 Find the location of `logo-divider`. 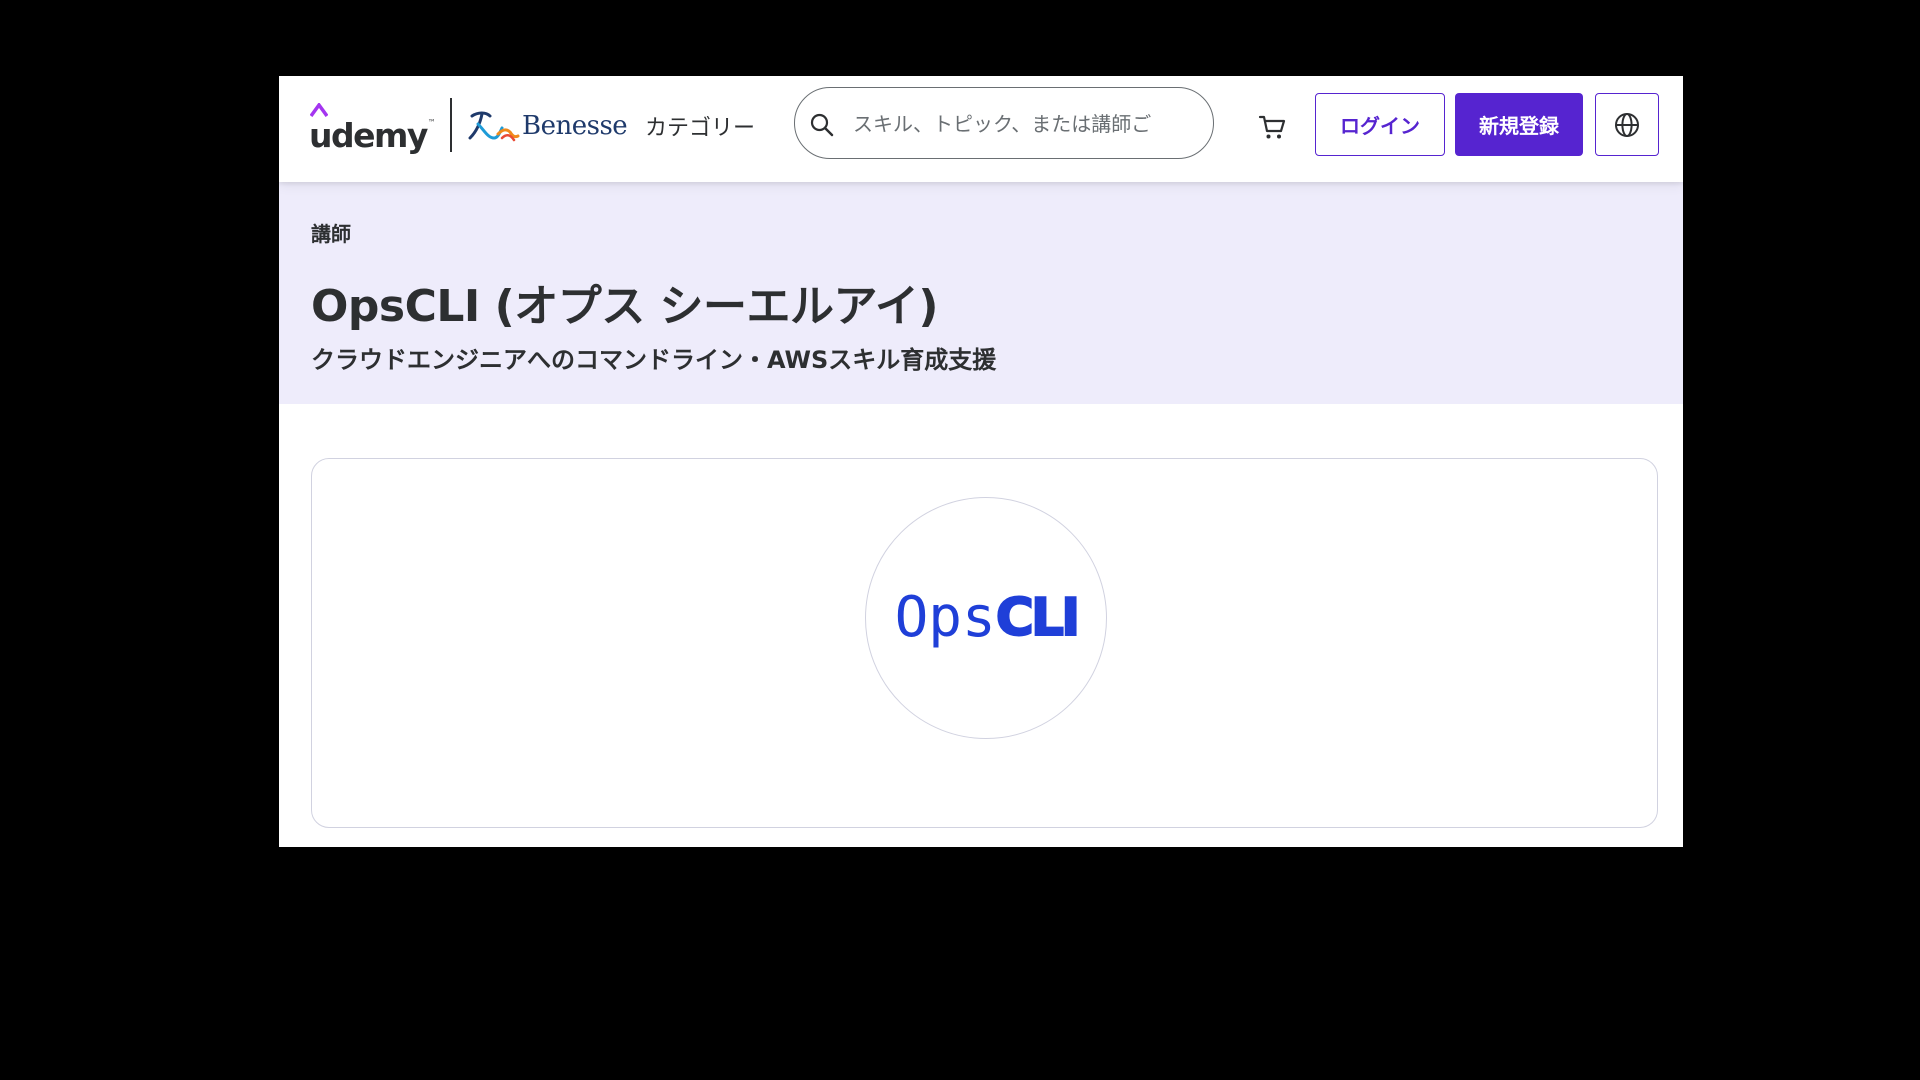

logo-divider is located at coordinates (451, 125).